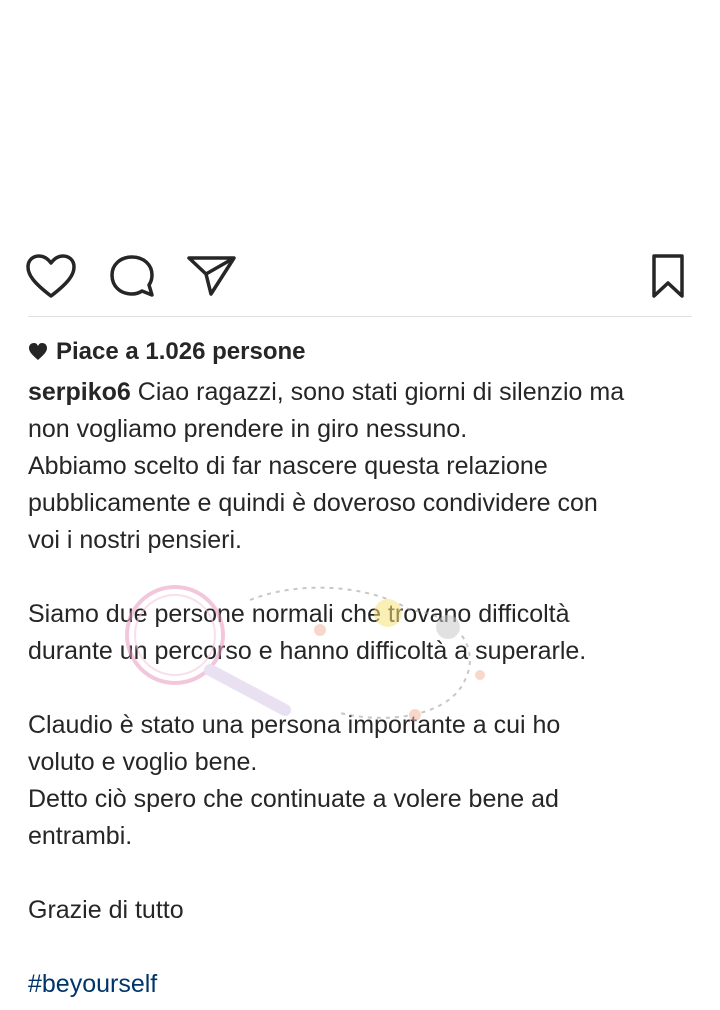  What do you see at coordinates (360, 316) in the screenshot?
I see `divider` at bounding box center [360, 316].